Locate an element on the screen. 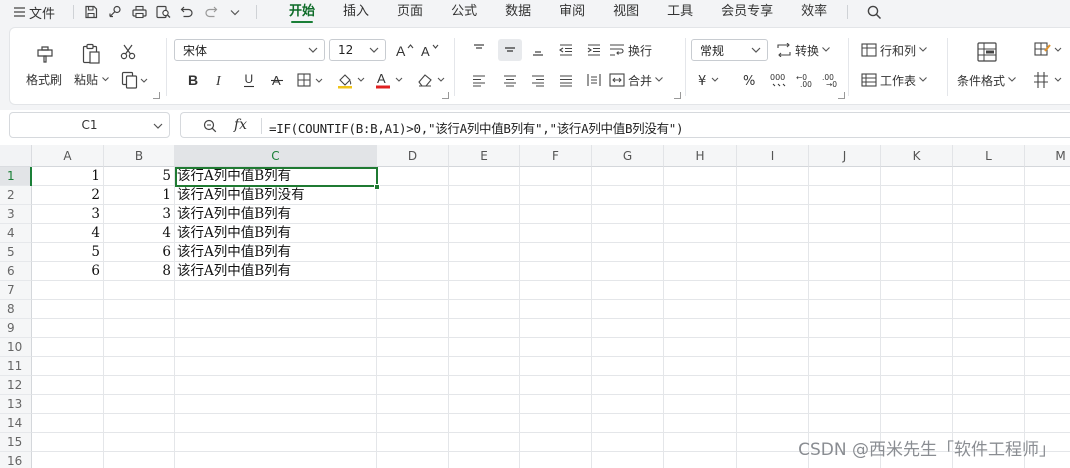  column-header-l: L is located at coordinates (989, 156).